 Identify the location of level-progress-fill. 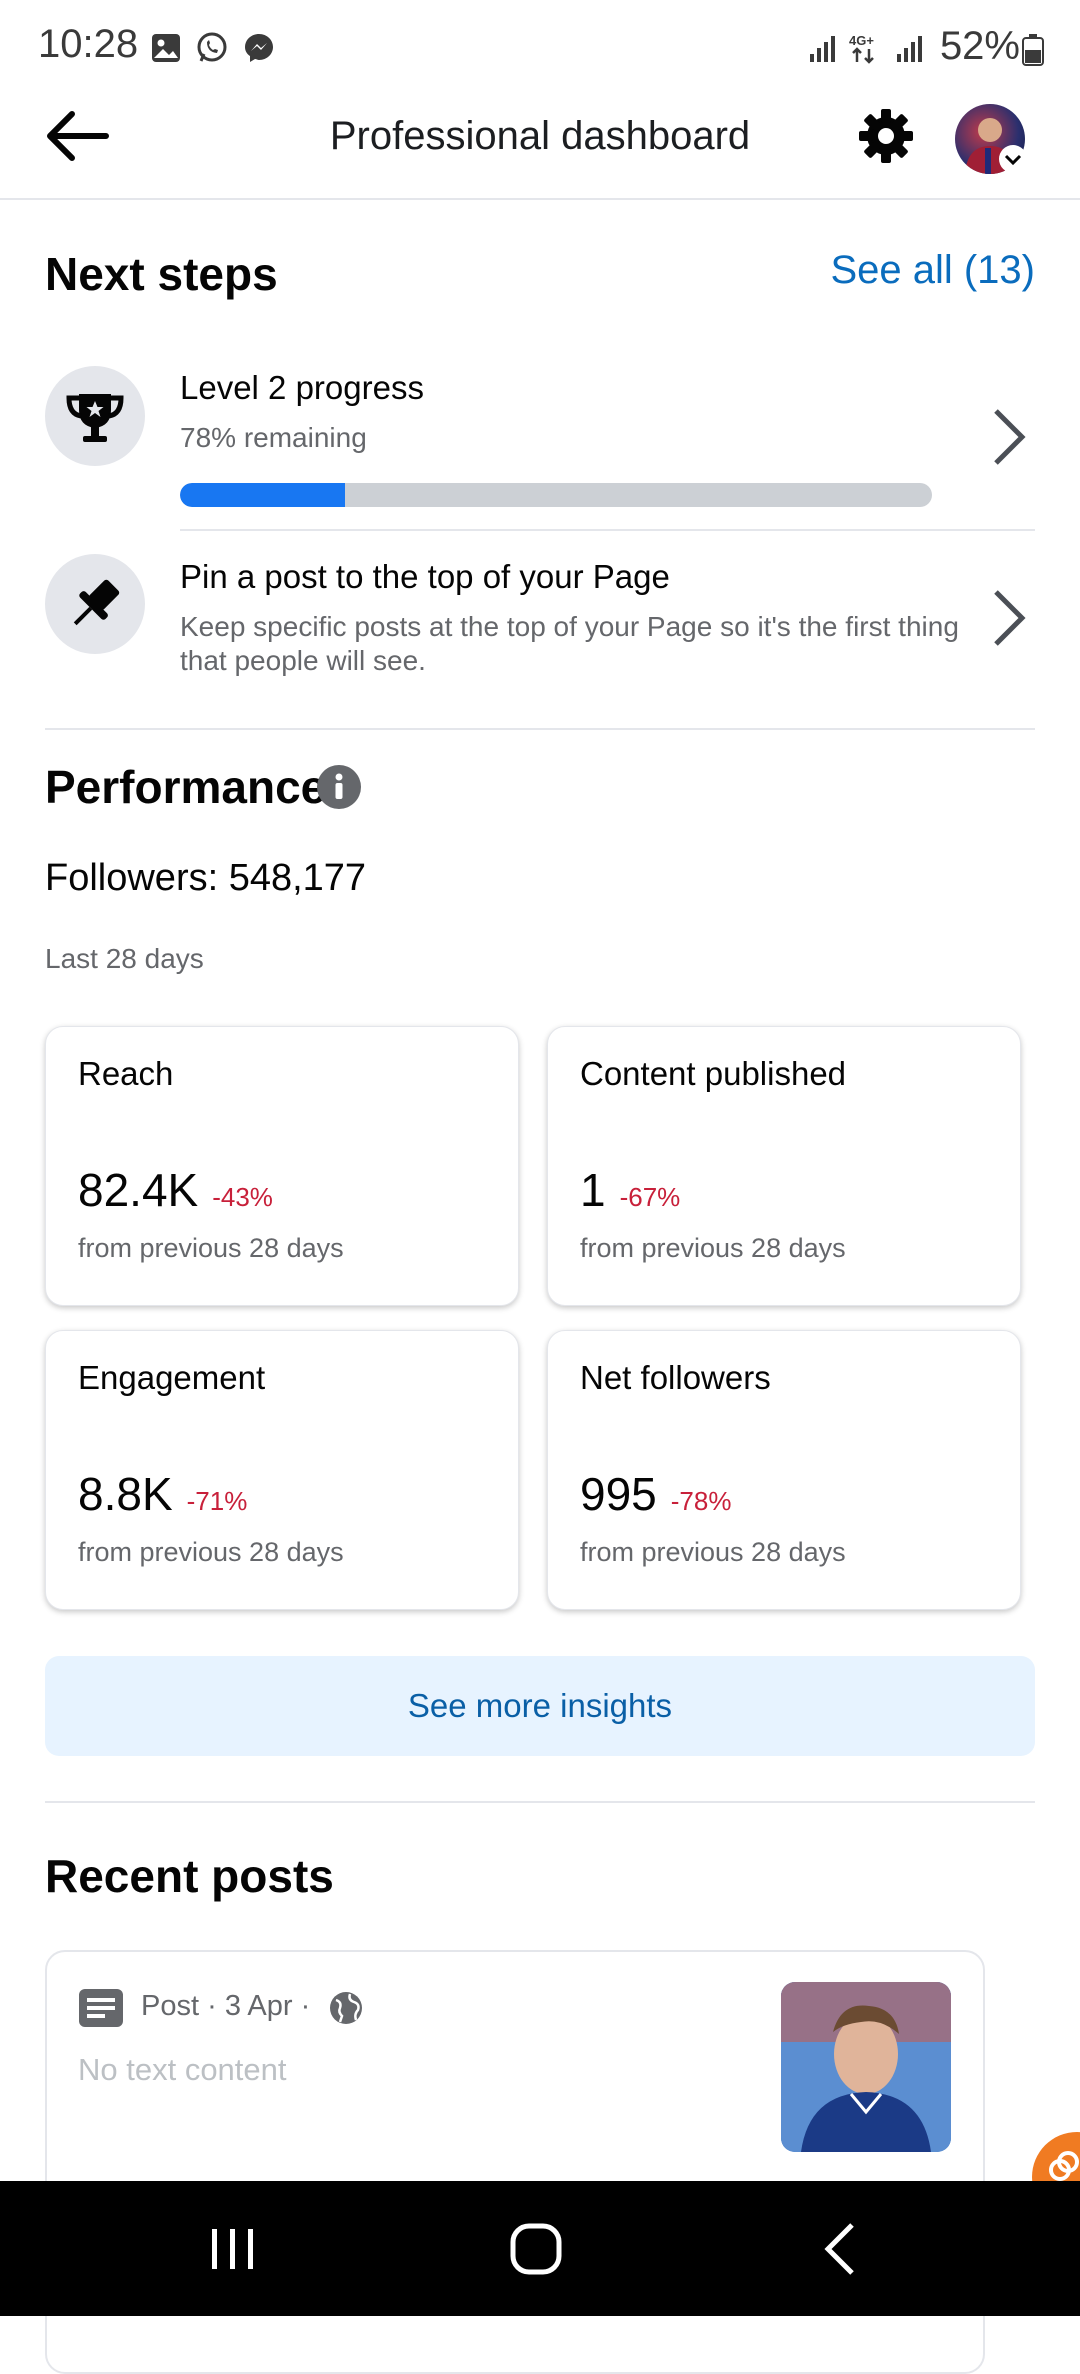
(263, 495).